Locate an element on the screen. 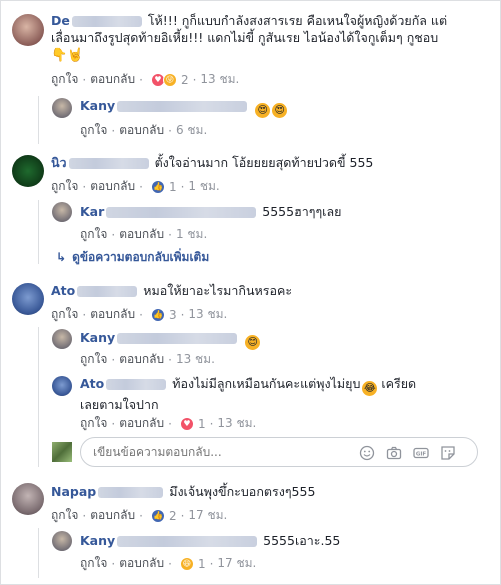 Image resolution: width=501 pixels, height=585 pixels. reaction-count: 2 is located at coordinates (172, 515).